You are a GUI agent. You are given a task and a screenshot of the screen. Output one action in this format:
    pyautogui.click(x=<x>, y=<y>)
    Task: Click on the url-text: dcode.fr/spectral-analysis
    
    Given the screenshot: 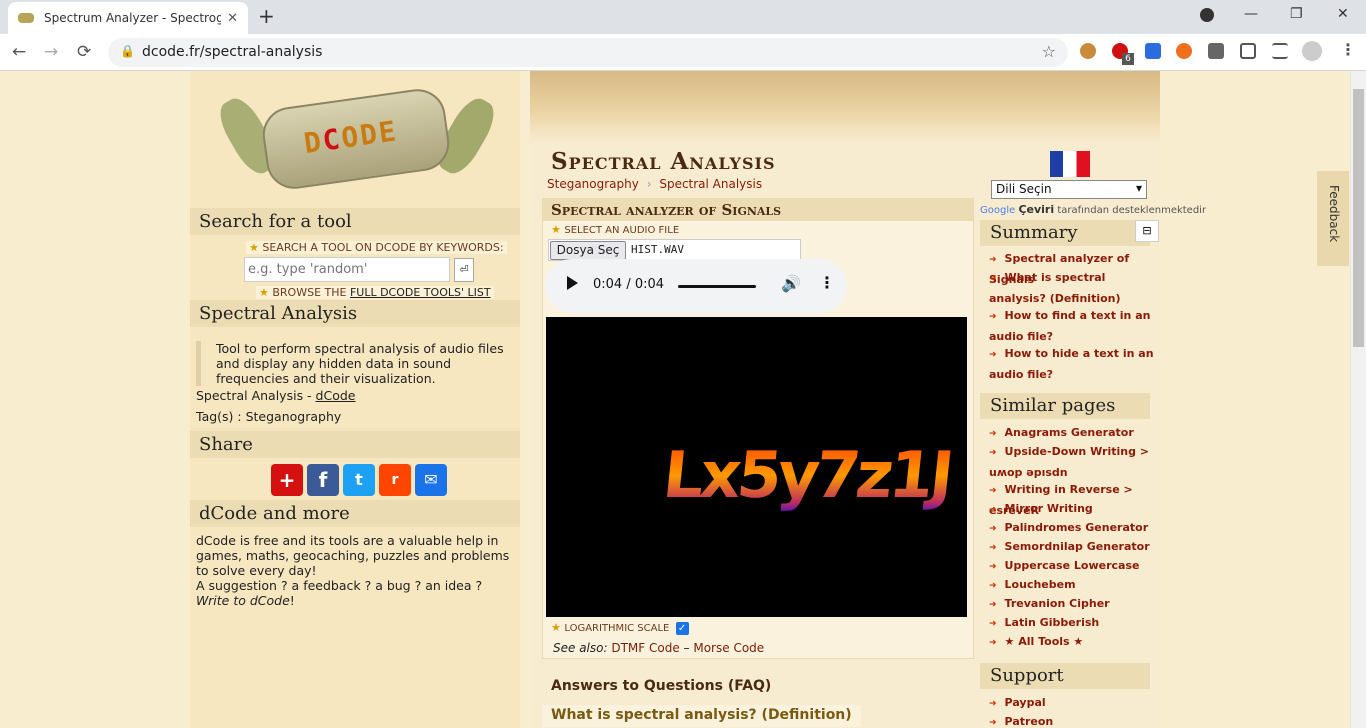 What is the action you would take?
    pyautogui.click(x=232, y=52)
    